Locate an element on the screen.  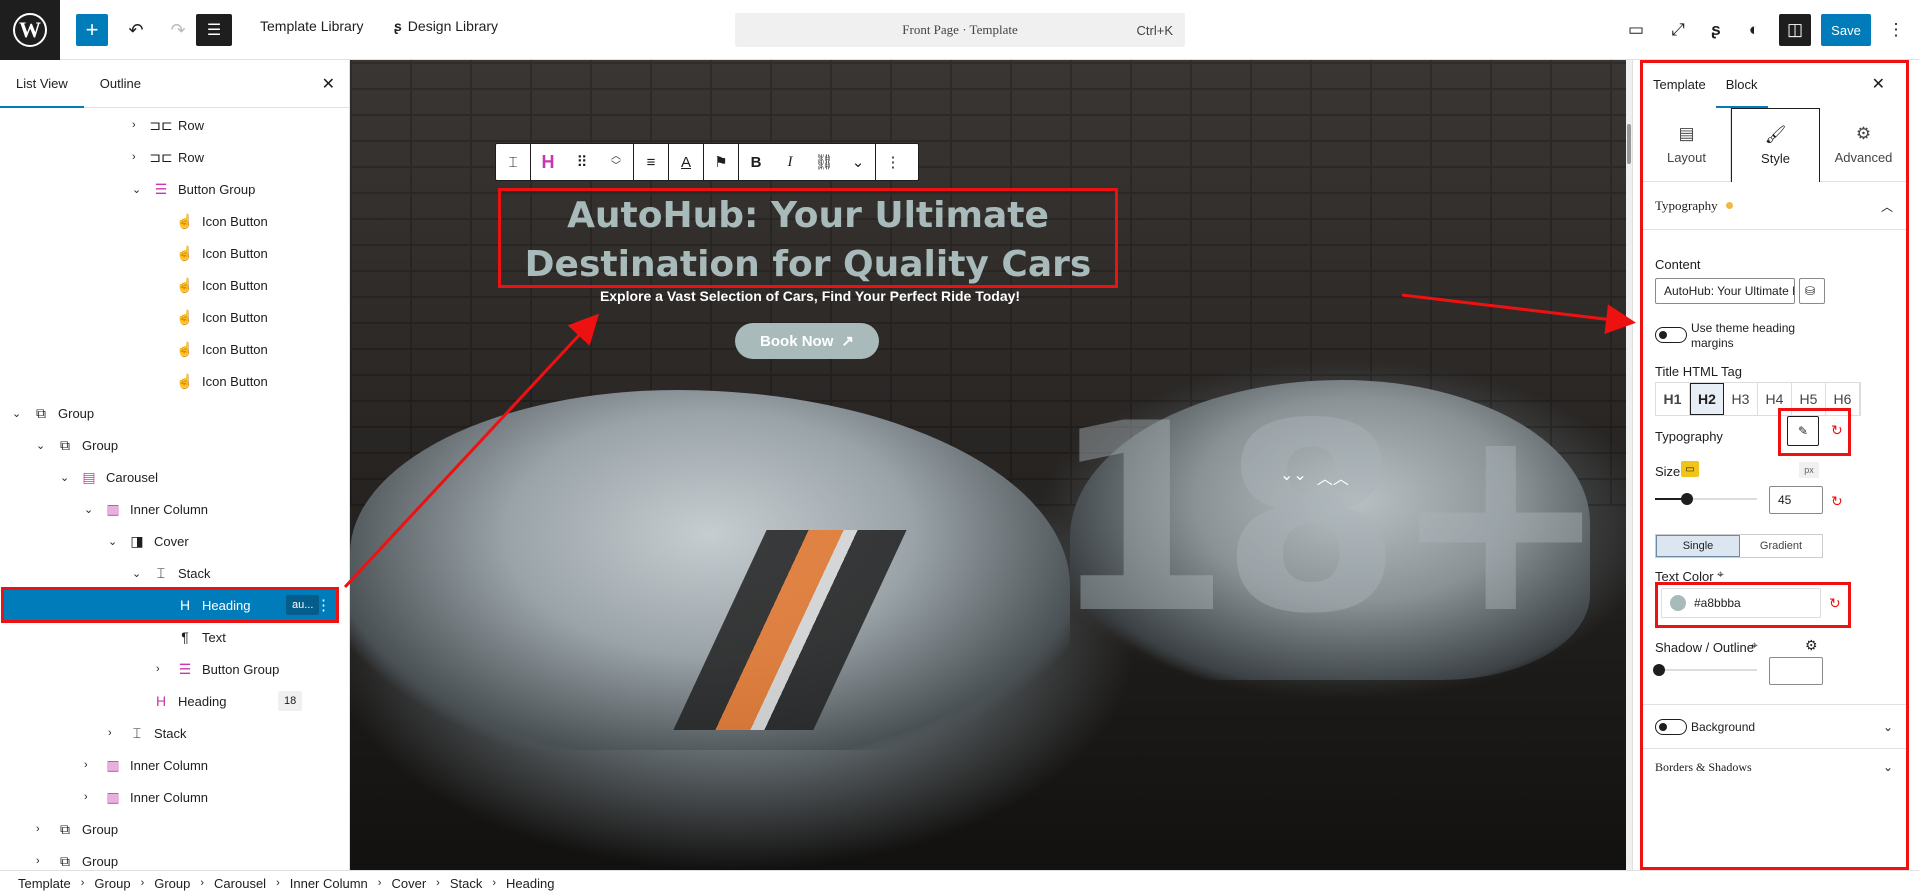
close-icon: ✕ is located at coordinates (1878, 84).